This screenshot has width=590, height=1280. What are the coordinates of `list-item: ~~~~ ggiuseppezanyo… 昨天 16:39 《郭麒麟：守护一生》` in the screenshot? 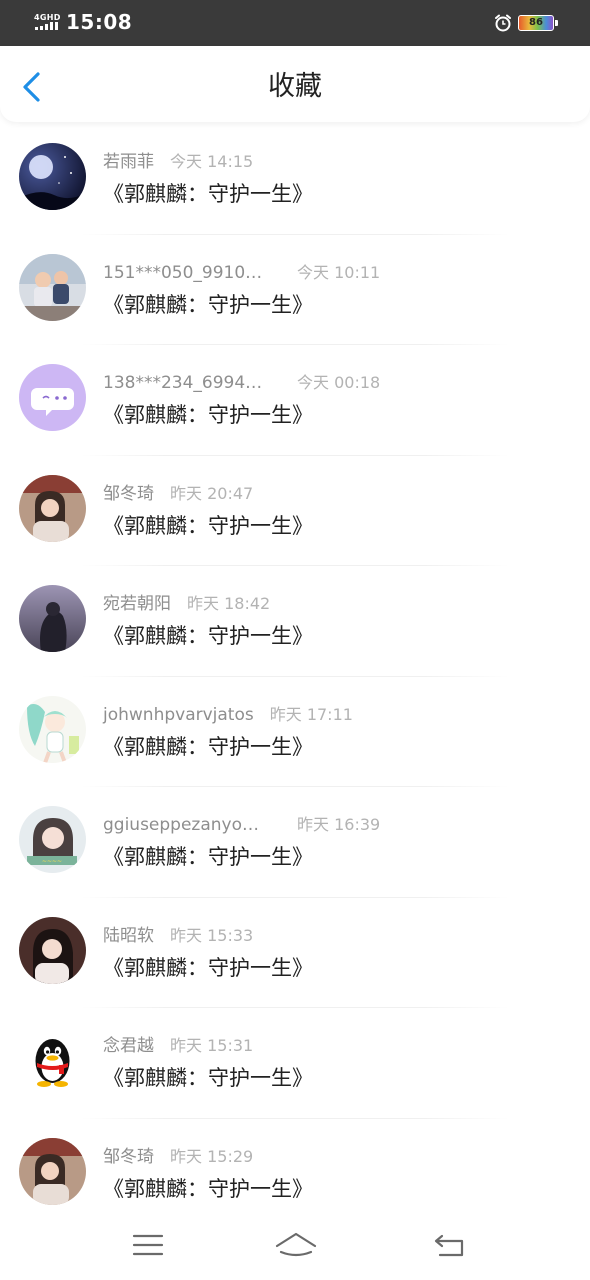 It's located at (295, 842).